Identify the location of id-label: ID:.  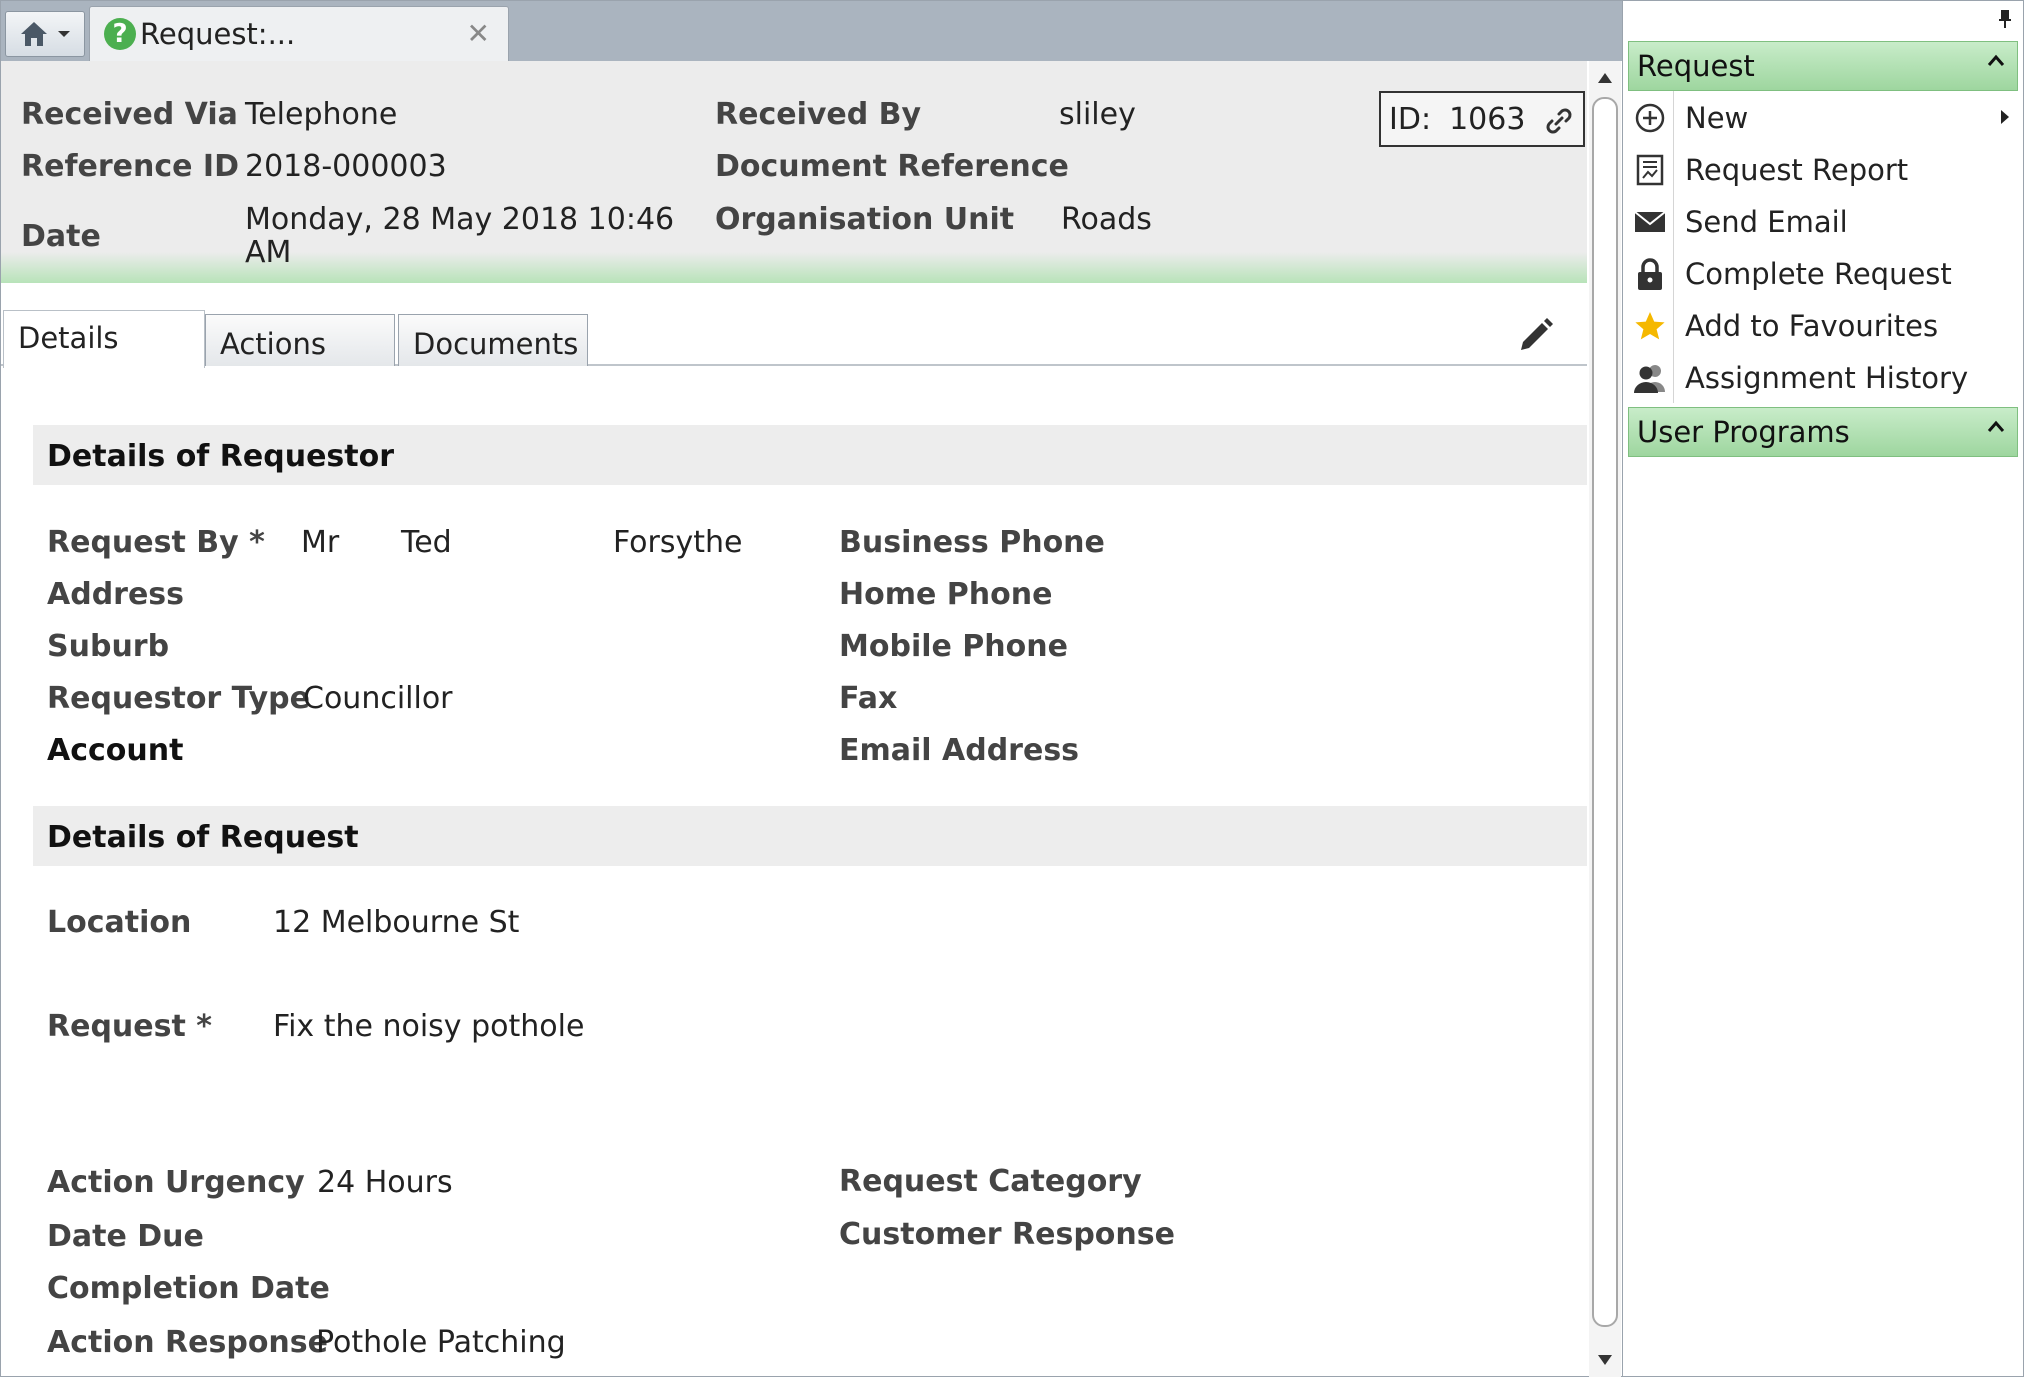
(1410, 119).